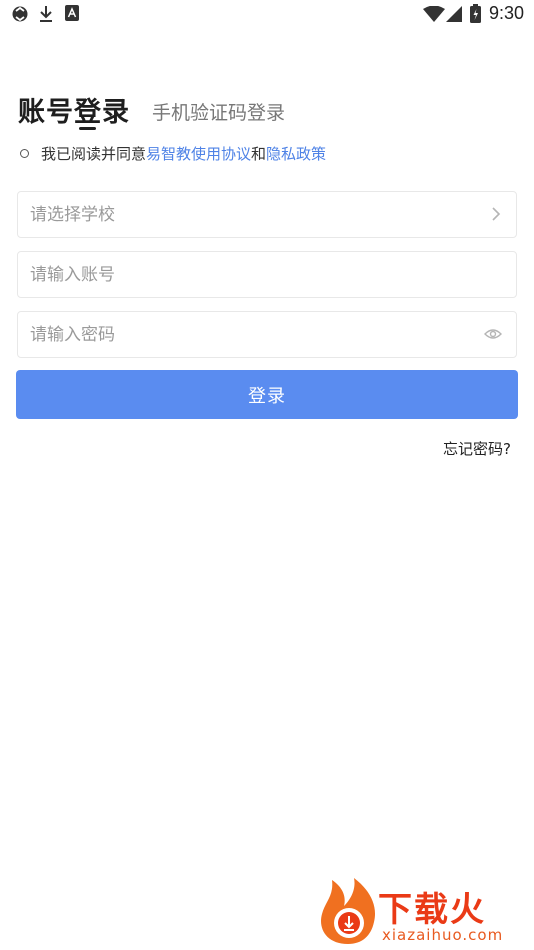 This screenshot has width=534, height=950. I want to click on privacy-link: 隐私政策, so click(296, 153).